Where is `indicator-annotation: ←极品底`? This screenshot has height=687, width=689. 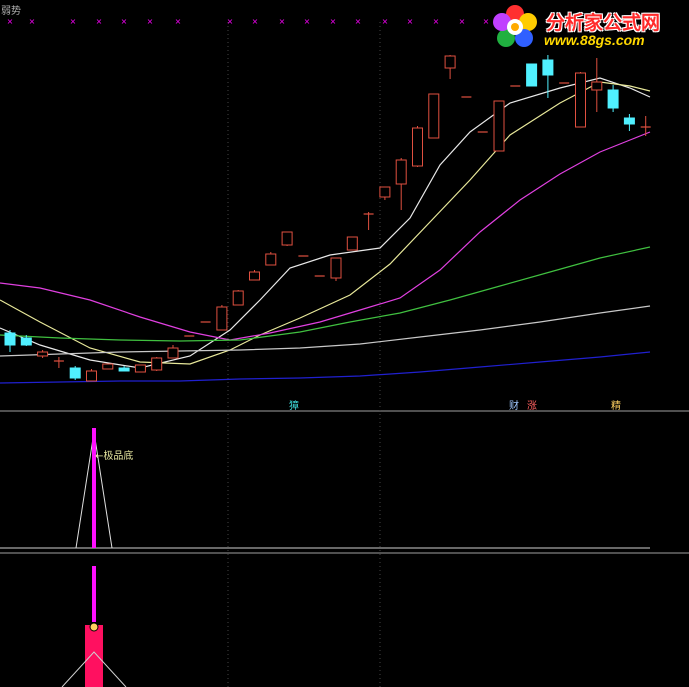 indicator-annotation: ←极品底 is located at coordinates (114, 455).